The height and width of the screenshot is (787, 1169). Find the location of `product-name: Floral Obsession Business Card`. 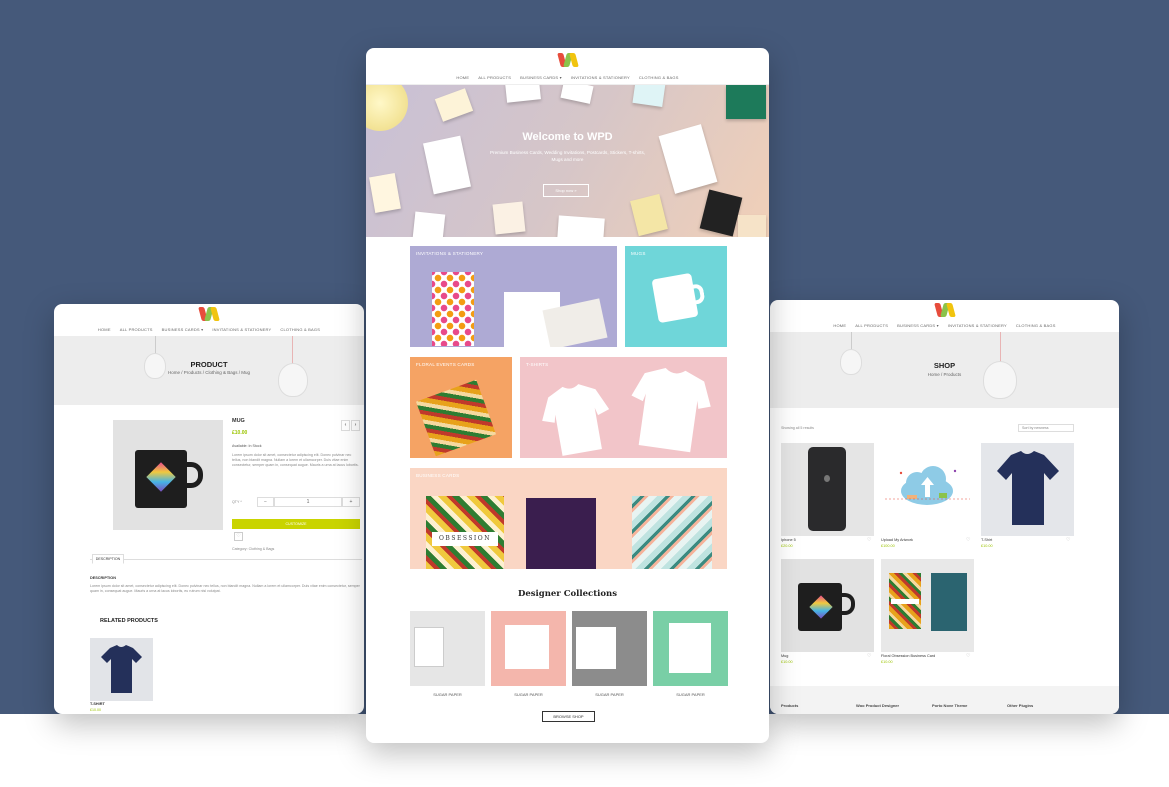

product-name: Floral Obsession Business Card is located at coordinates (908, 656).